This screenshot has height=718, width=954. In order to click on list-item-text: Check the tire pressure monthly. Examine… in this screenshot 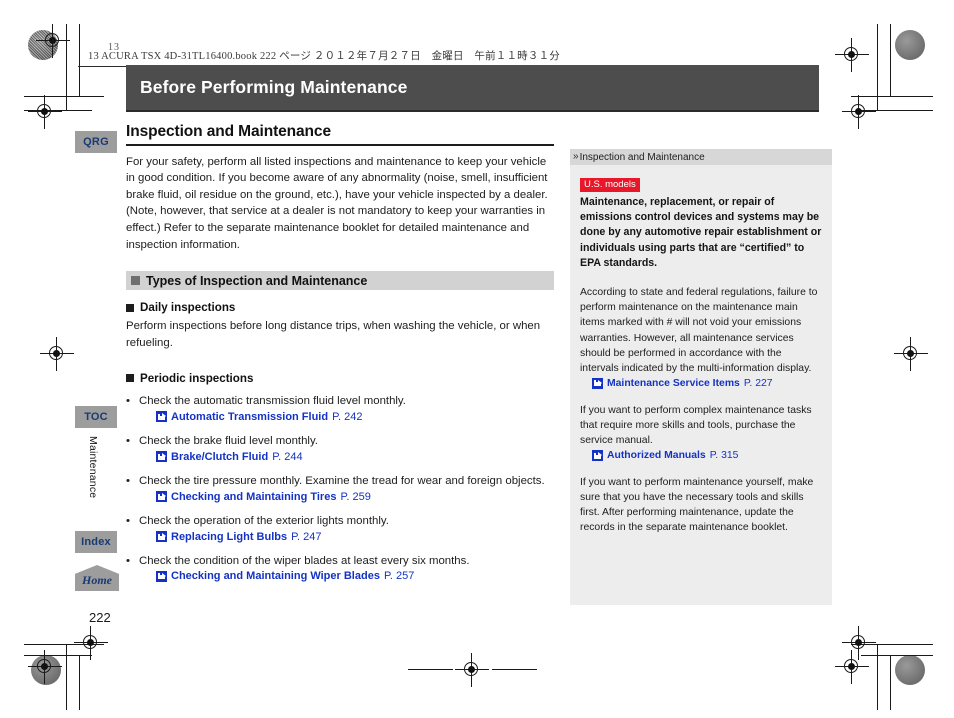, I will do `click(342, 480)`.